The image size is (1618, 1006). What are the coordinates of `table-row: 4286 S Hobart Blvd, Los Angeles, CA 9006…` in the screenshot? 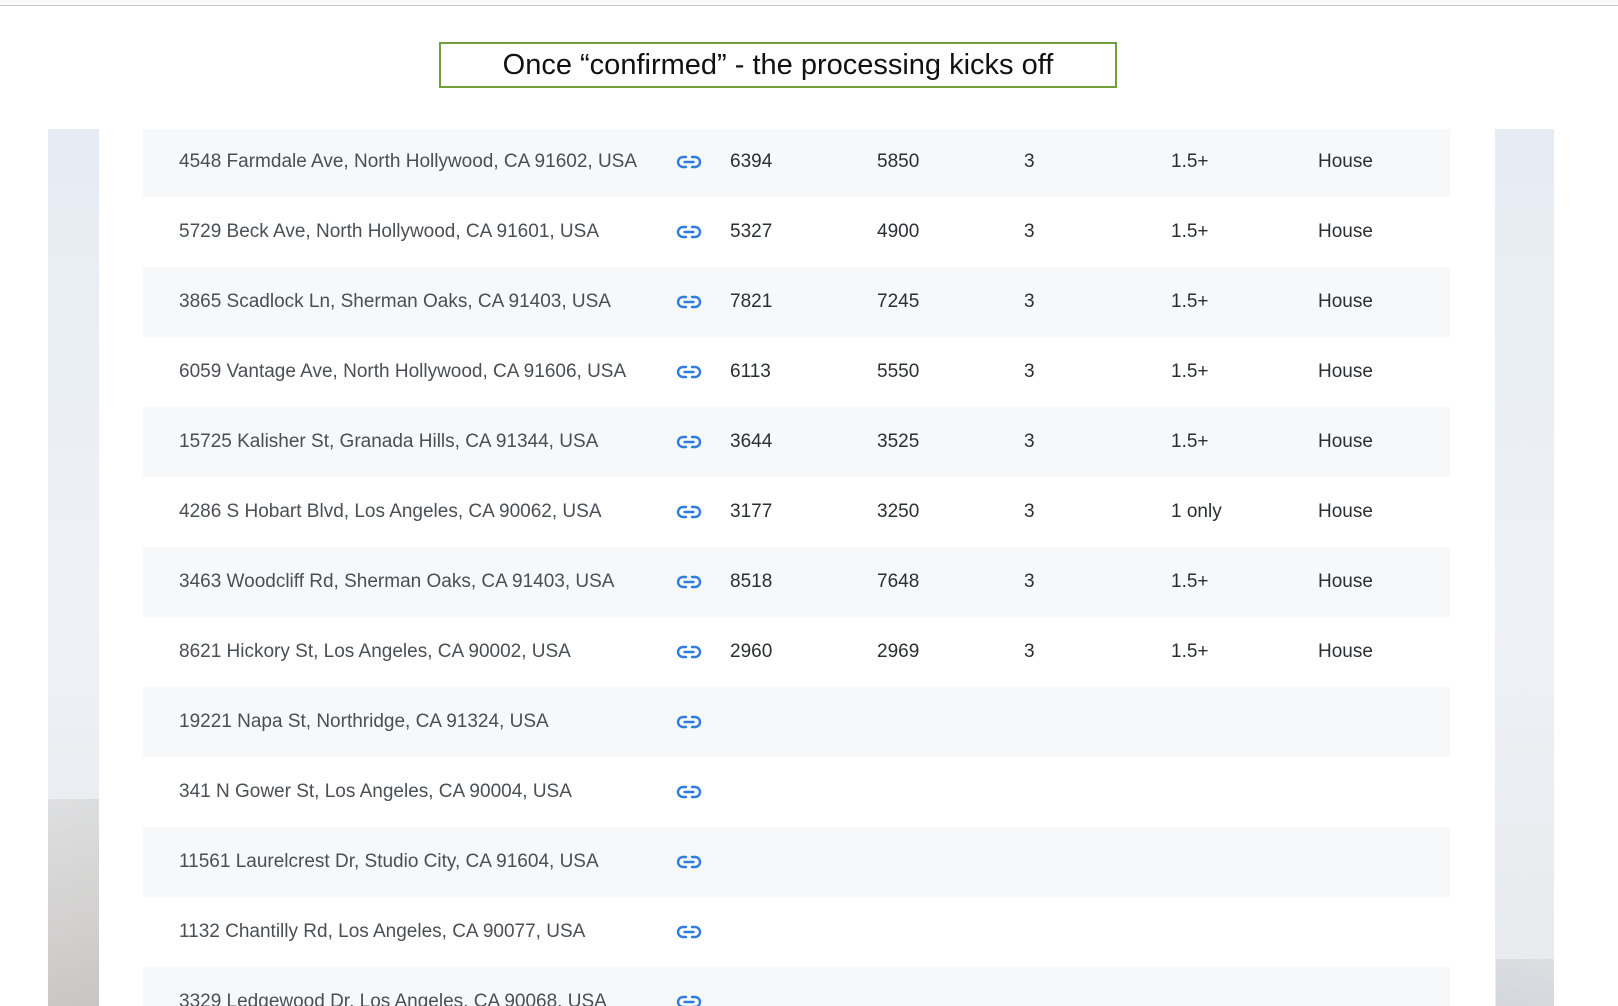 It's located at (796, 512).